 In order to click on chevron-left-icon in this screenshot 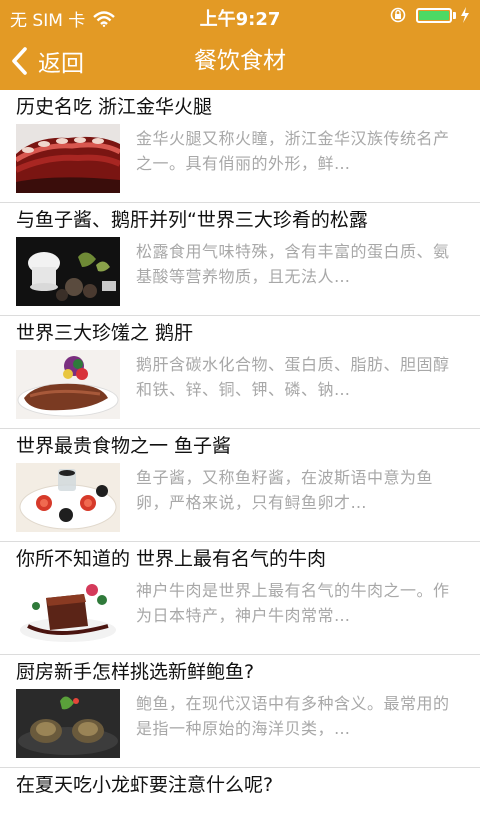, I will do `click(19, 61)`.